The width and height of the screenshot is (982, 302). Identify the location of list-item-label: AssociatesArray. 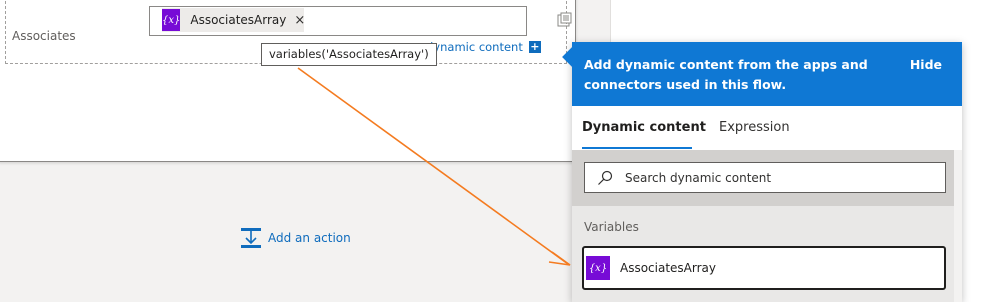
(668, 268).